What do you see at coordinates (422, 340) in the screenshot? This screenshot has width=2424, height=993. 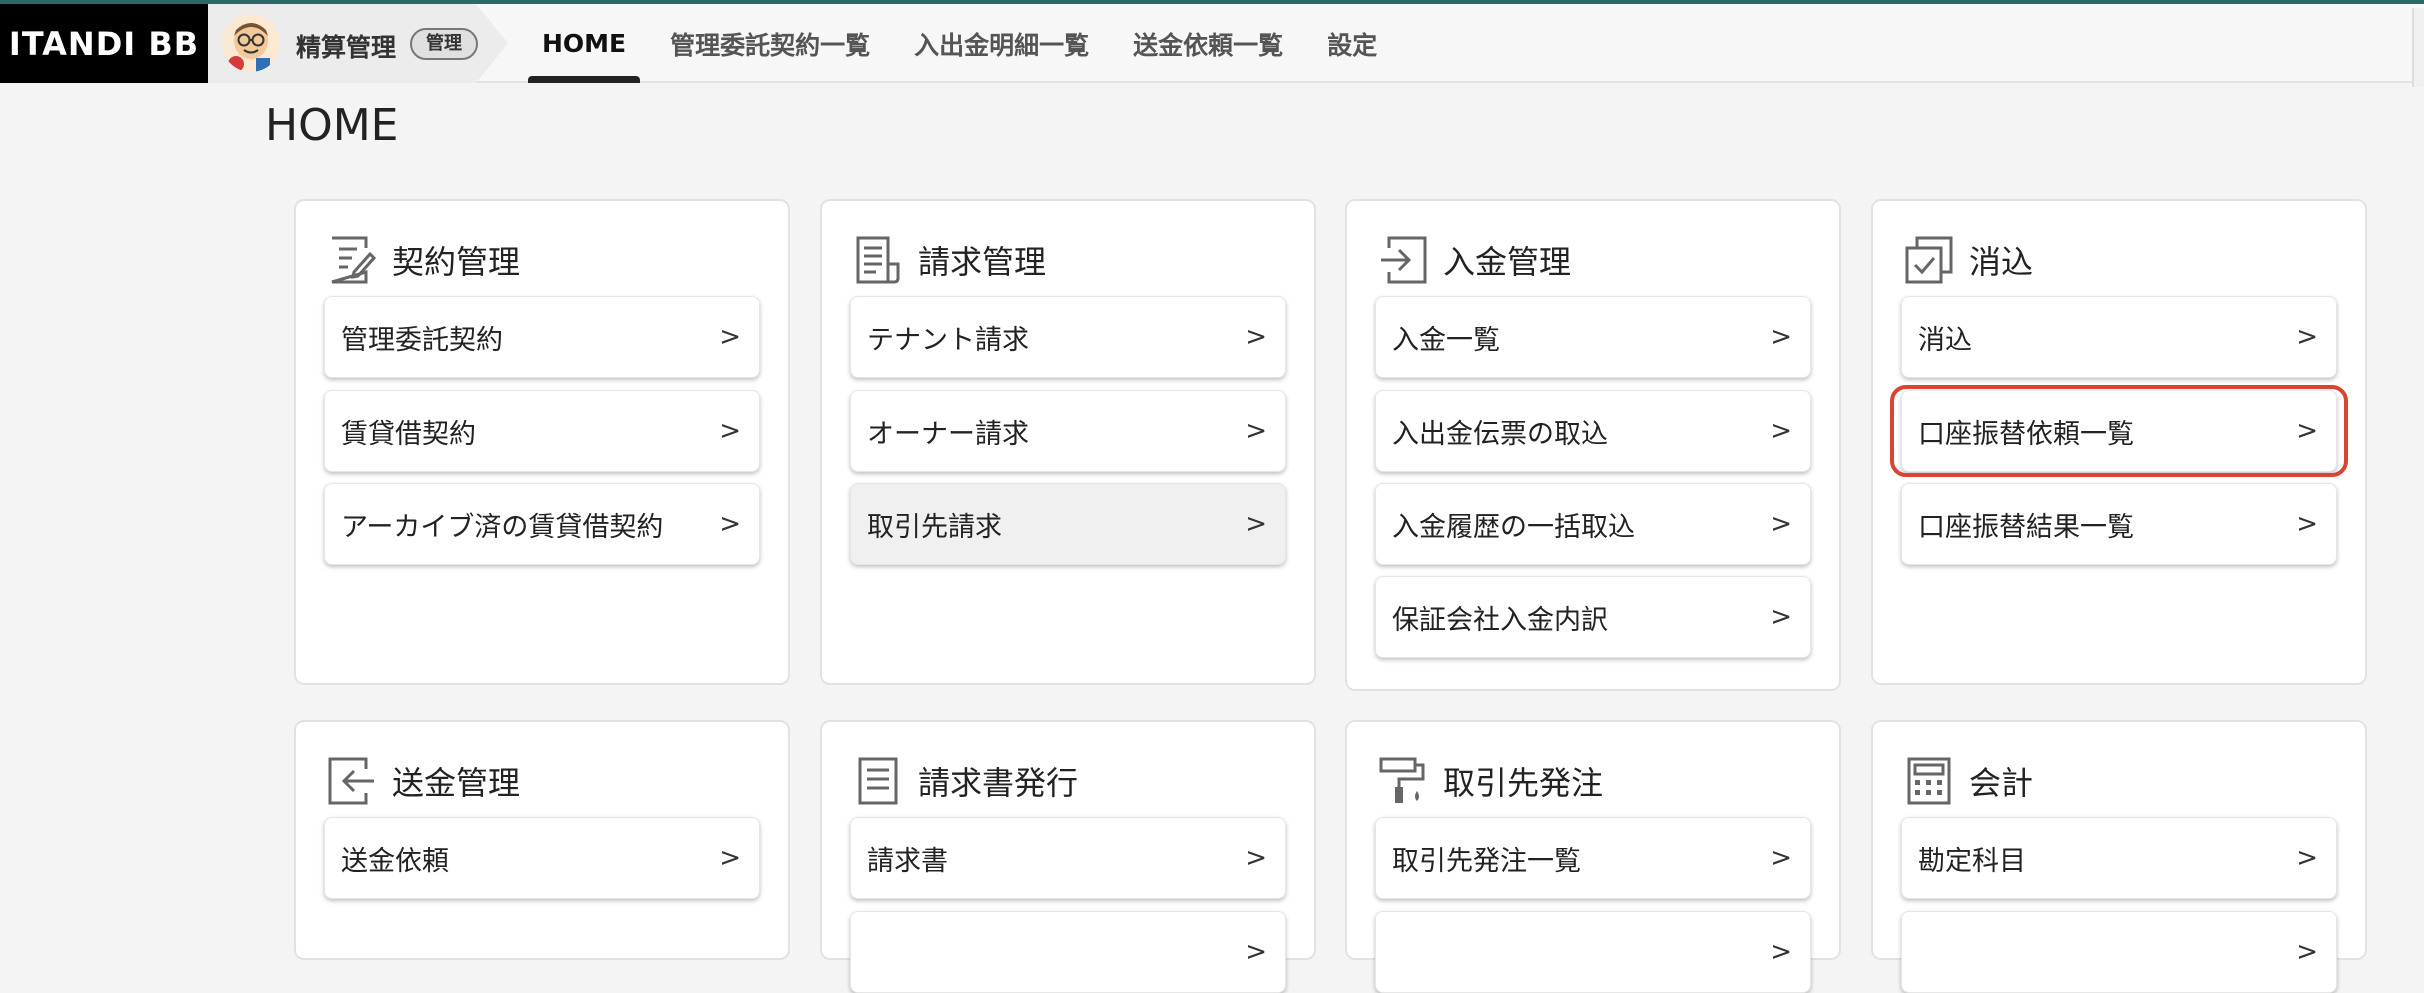 I see `menu-item-label: 管理委託契約` at bounding box center [422, 340].